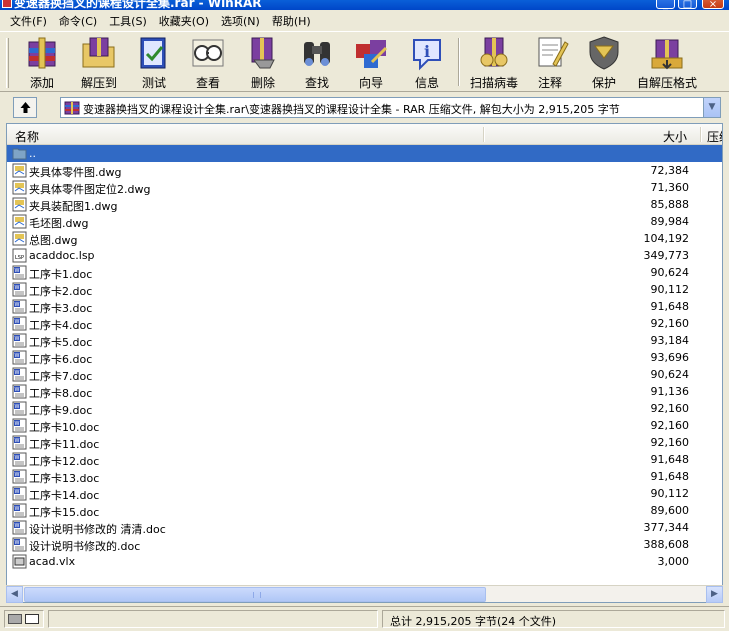  I want to click on file-size: 377,344, so click(666, 527).